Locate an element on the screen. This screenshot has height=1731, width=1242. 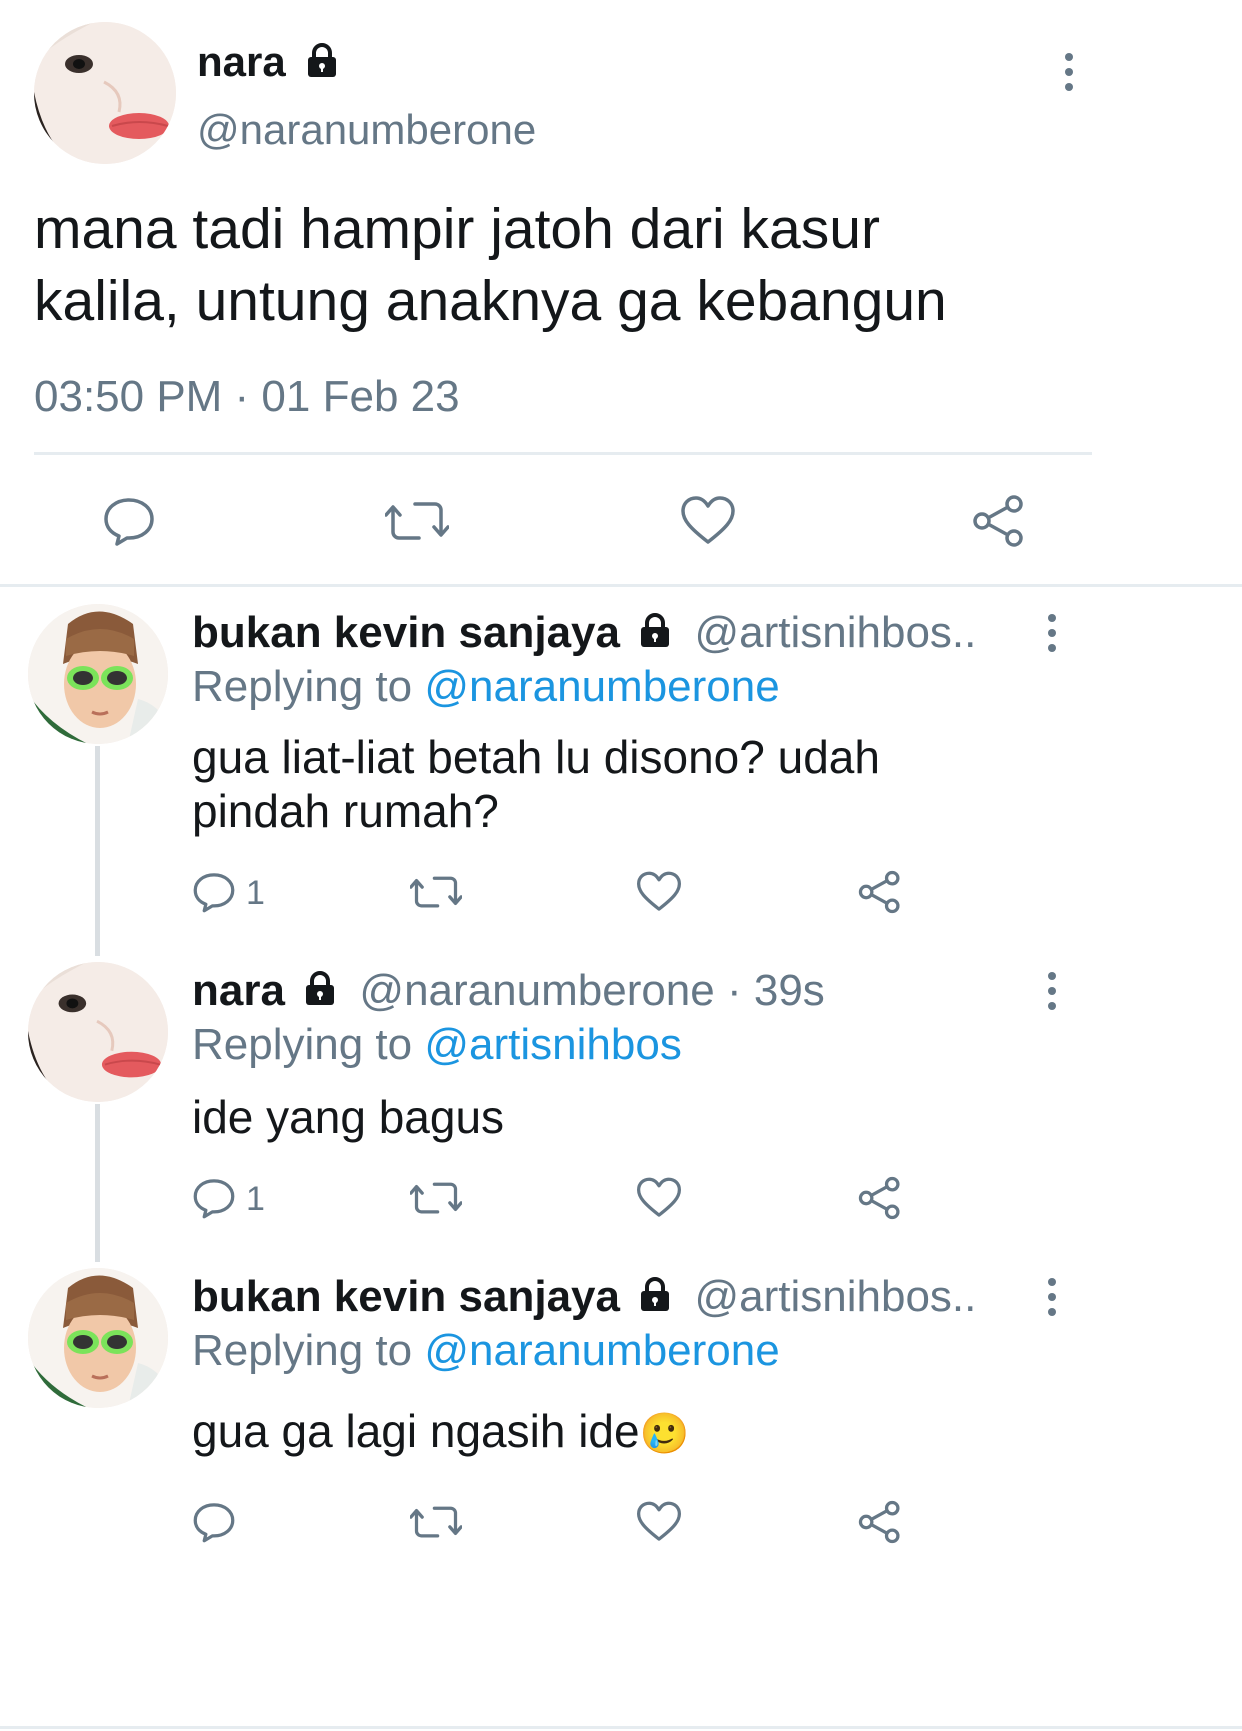
reply2-replying-to: Replying to @artisnihbos is located at coordinates (437, 1045).